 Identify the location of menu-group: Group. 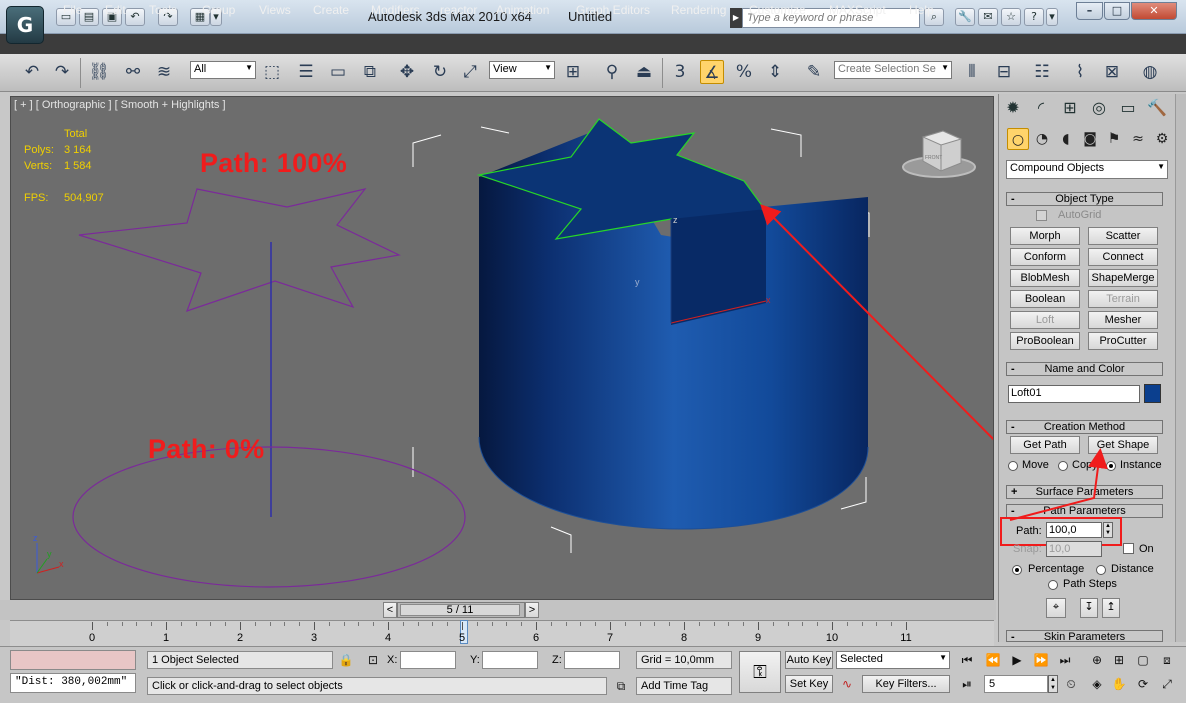
(218, 10).